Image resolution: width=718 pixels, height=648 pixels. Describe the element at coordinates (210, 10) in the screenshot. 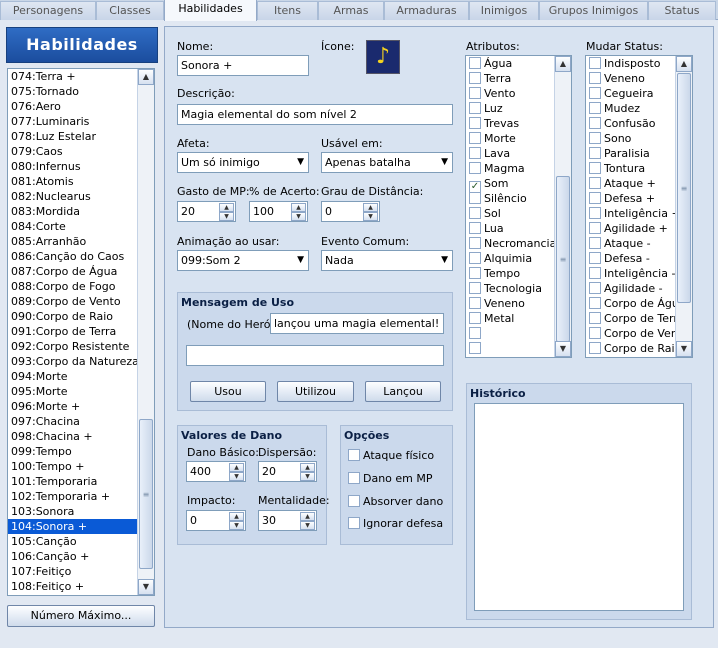

I see `tab-habilidades: Habilidades` at that location.